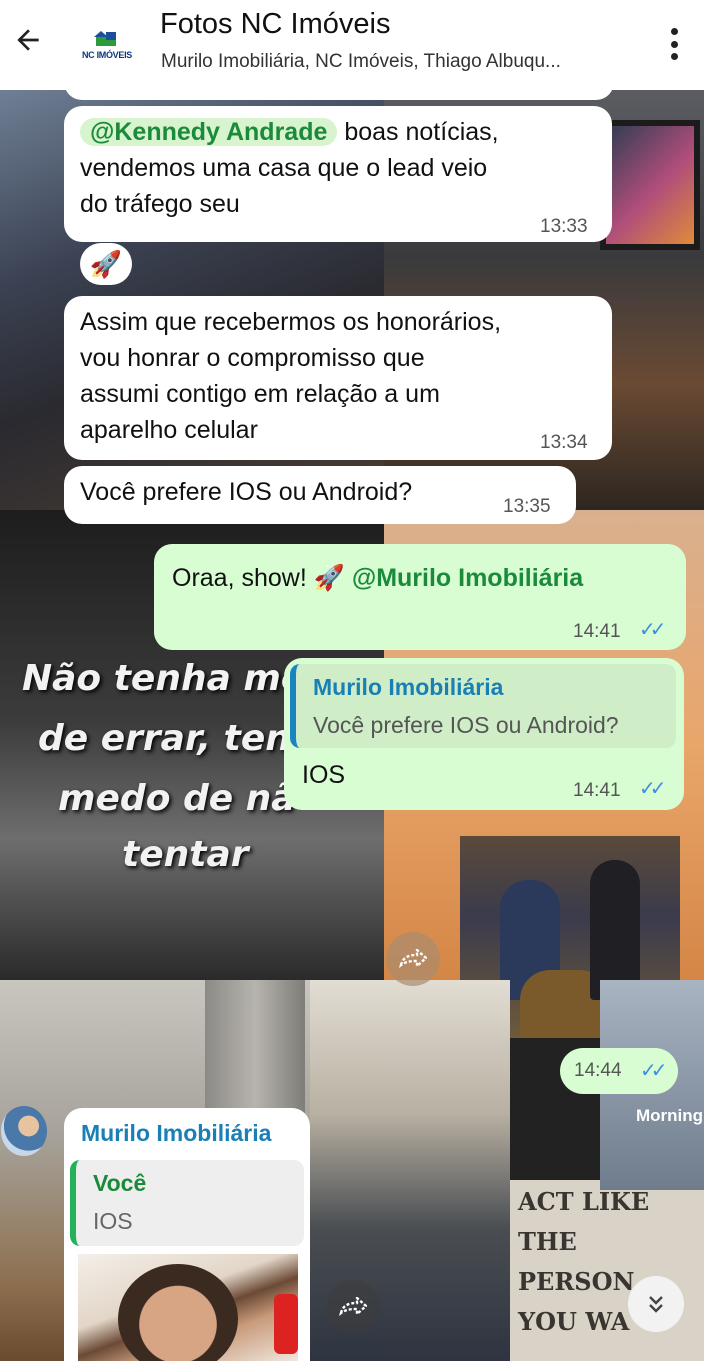  What do you see at coordinates (291, 322) in the screenshot?
I see `message-text: Assim que recebermos os honorários,` at bounding box center [291, 322].